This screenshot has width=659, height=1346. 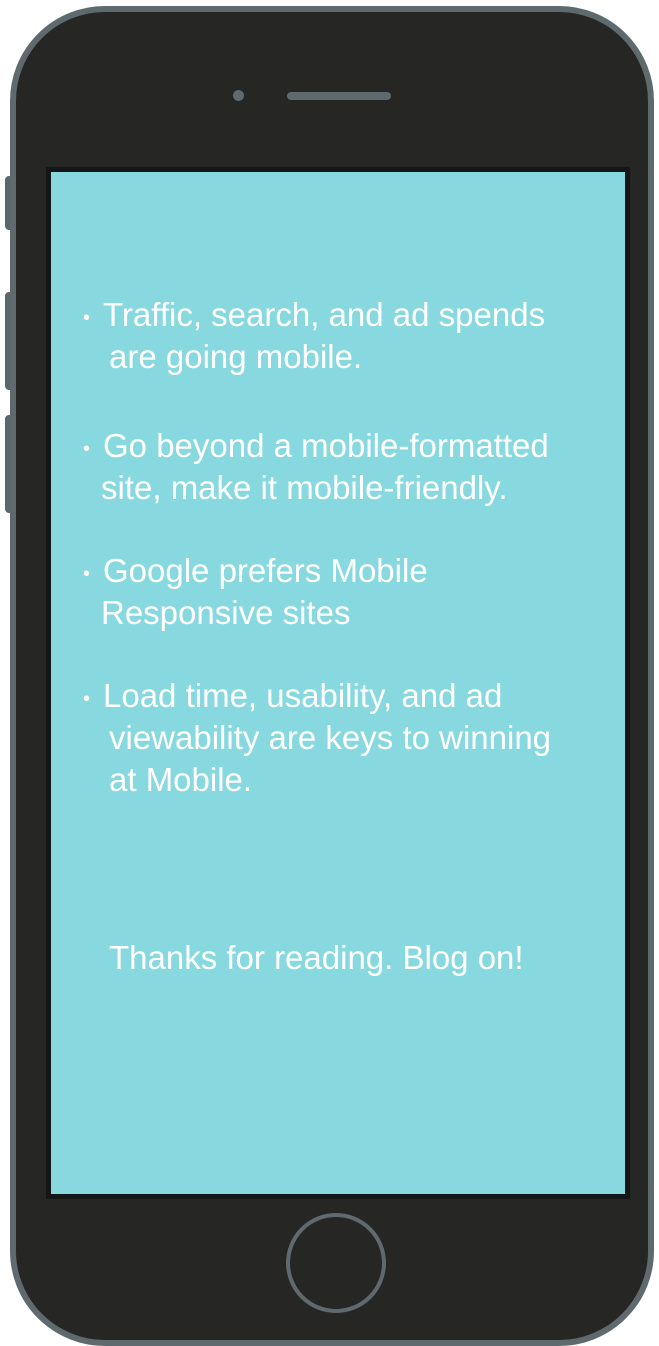 What do you see at coordinates (304, 487) in the screenshot?
I see `bullet-2-line-2: site, make it mobile-friendly.` at bounding box center [304, 487].